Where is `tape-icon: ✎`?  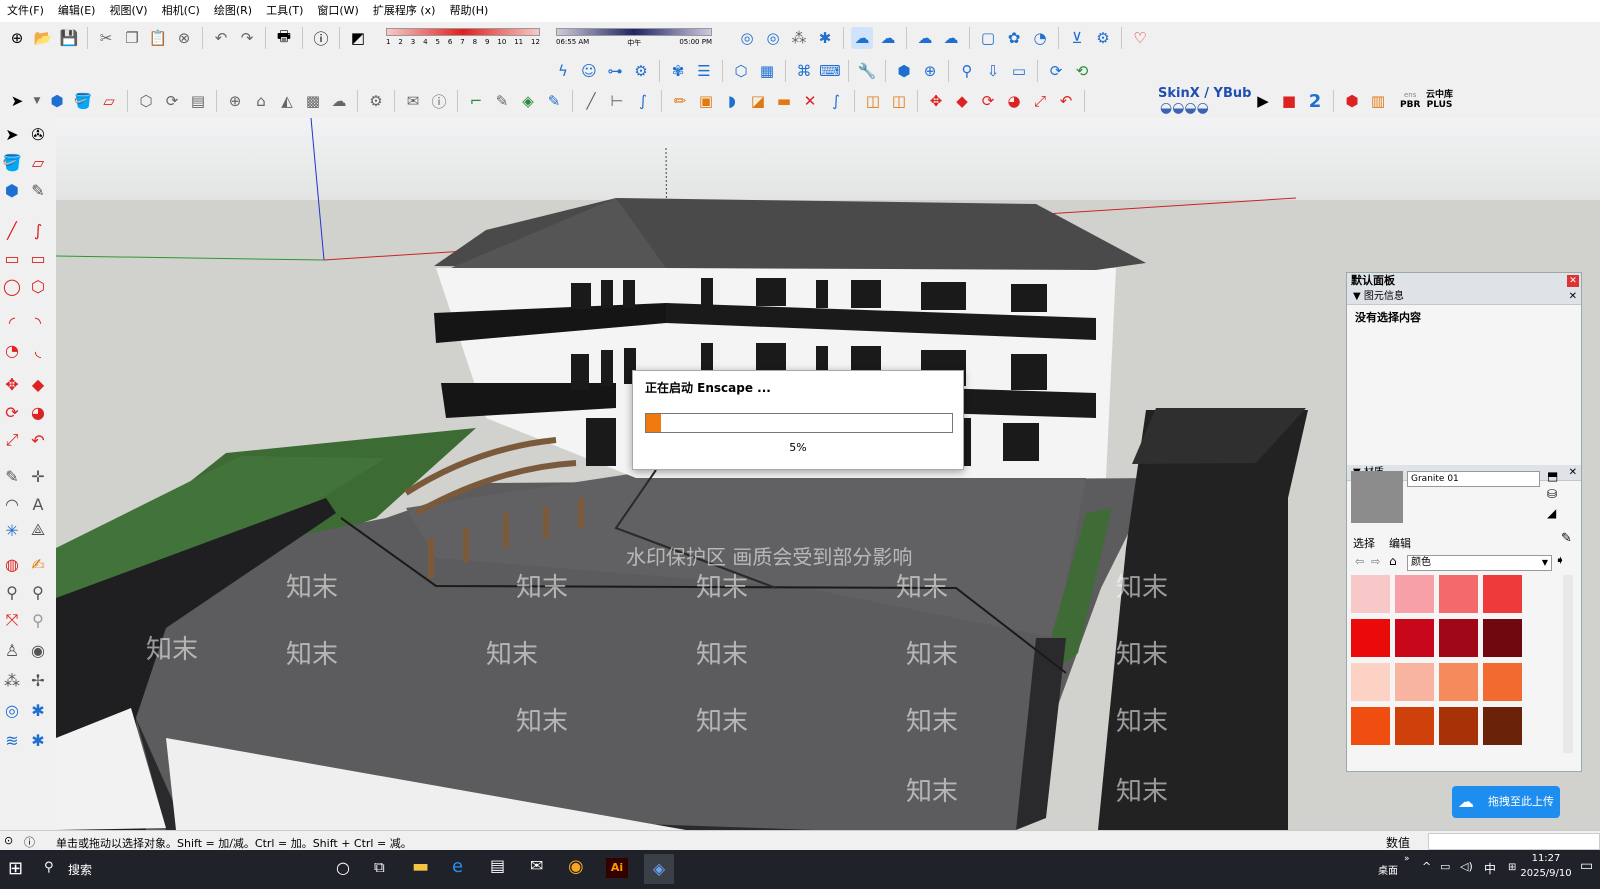 tape-icon: ✎ is located at coordinates (38, 190).